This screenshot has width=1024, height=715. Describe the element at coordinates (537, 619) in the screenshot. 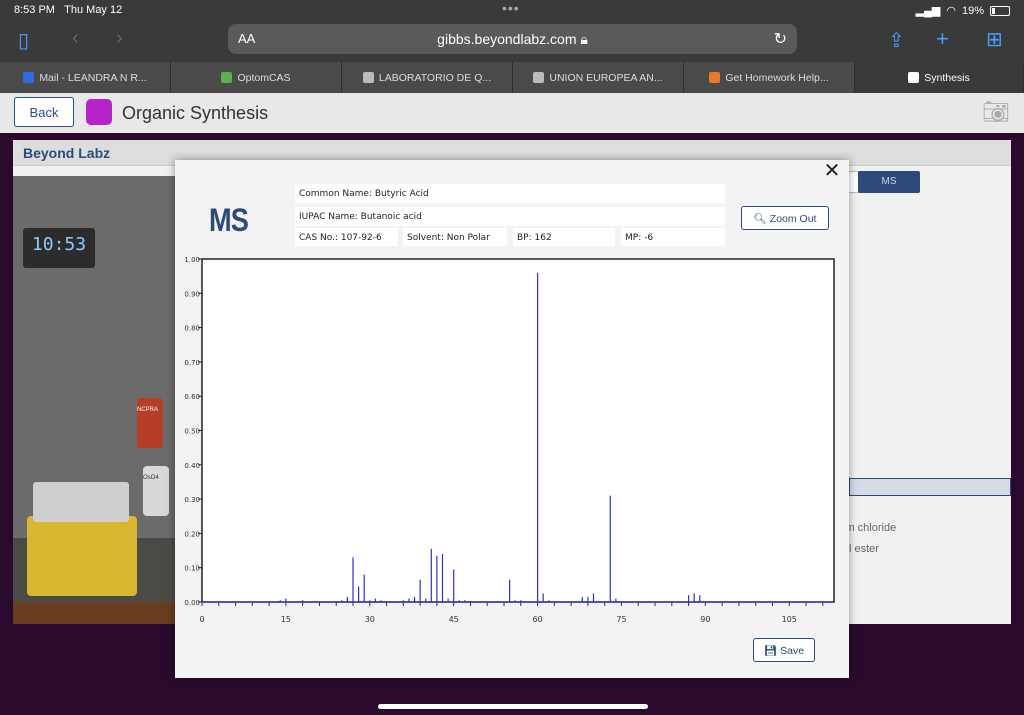

I see `x-tick-label: 60` at that location.